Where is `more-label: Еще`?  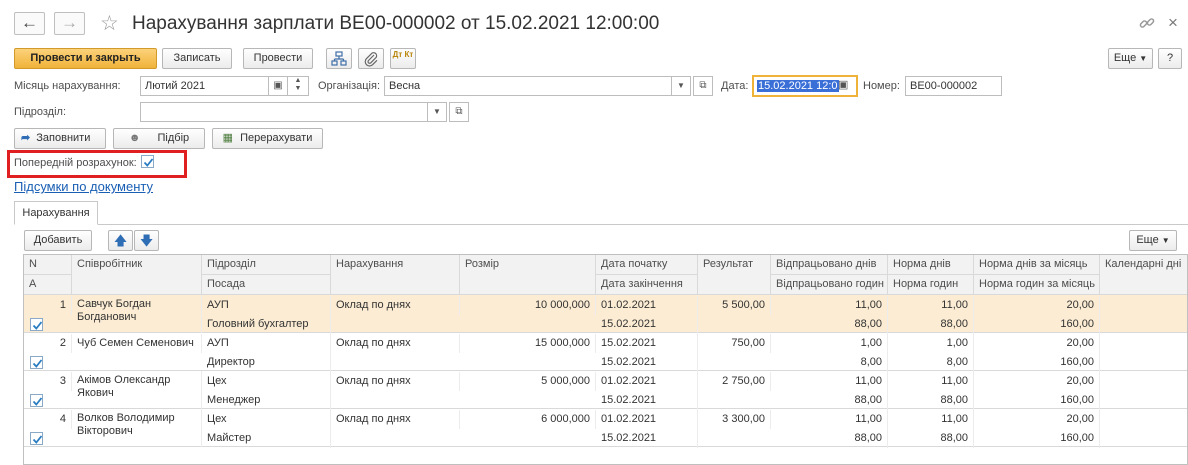 more-label: Еще is located at coordinates (1125, 58).